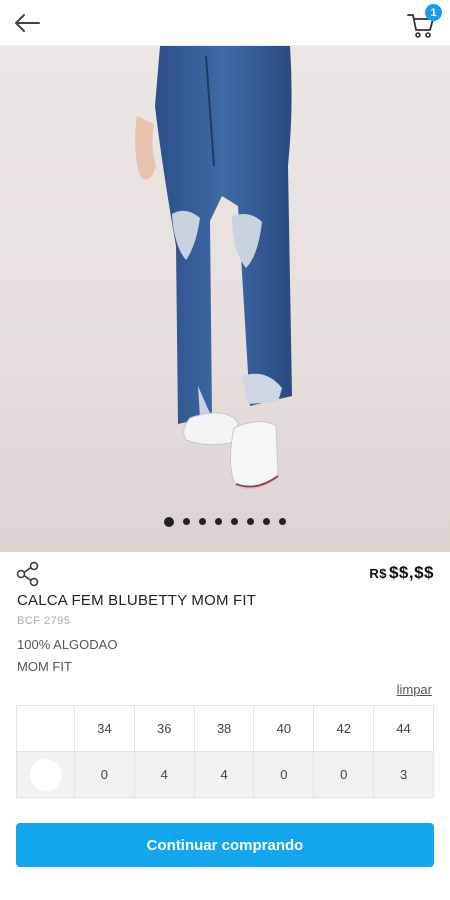 The height and width of the screenshot is (900, 450). Describe the element at coordinates (45, 728) in the screenshot. I see `size-header-empty` at that location.